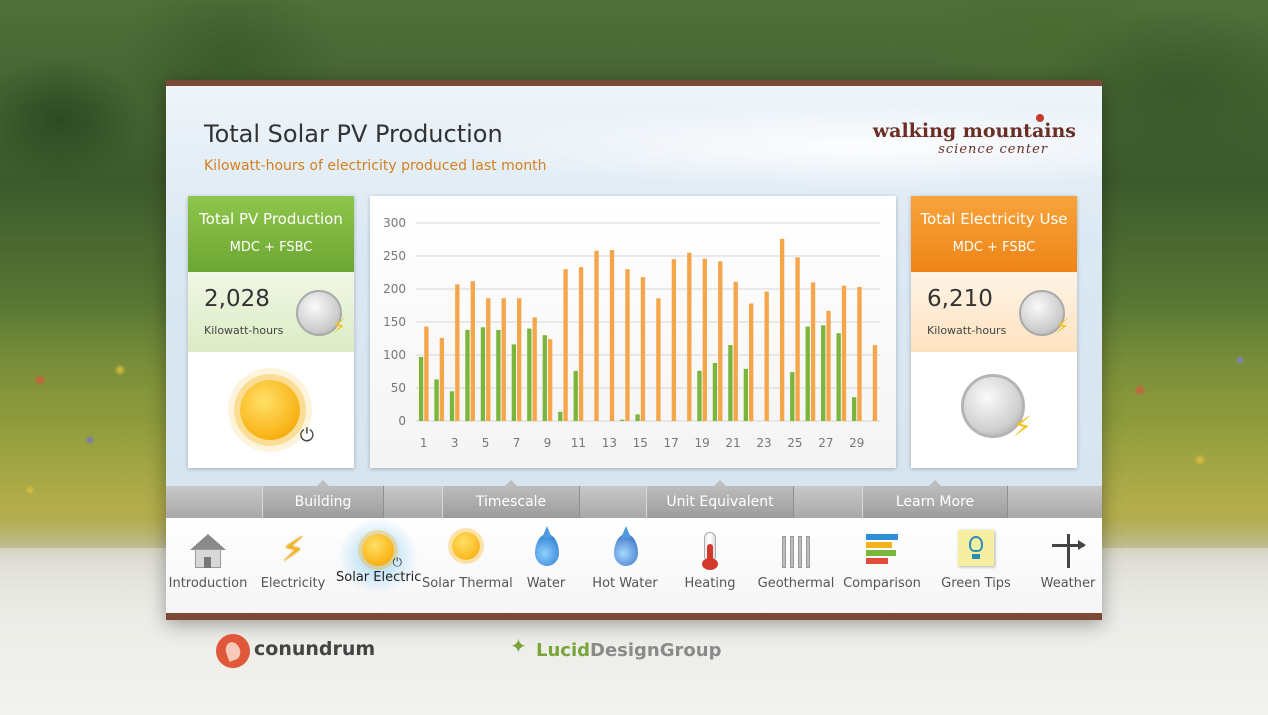 Image resolution: width=1268 pixels, height=715 pixels. I want to click on x-tick-label: 17, so click(671, 443).